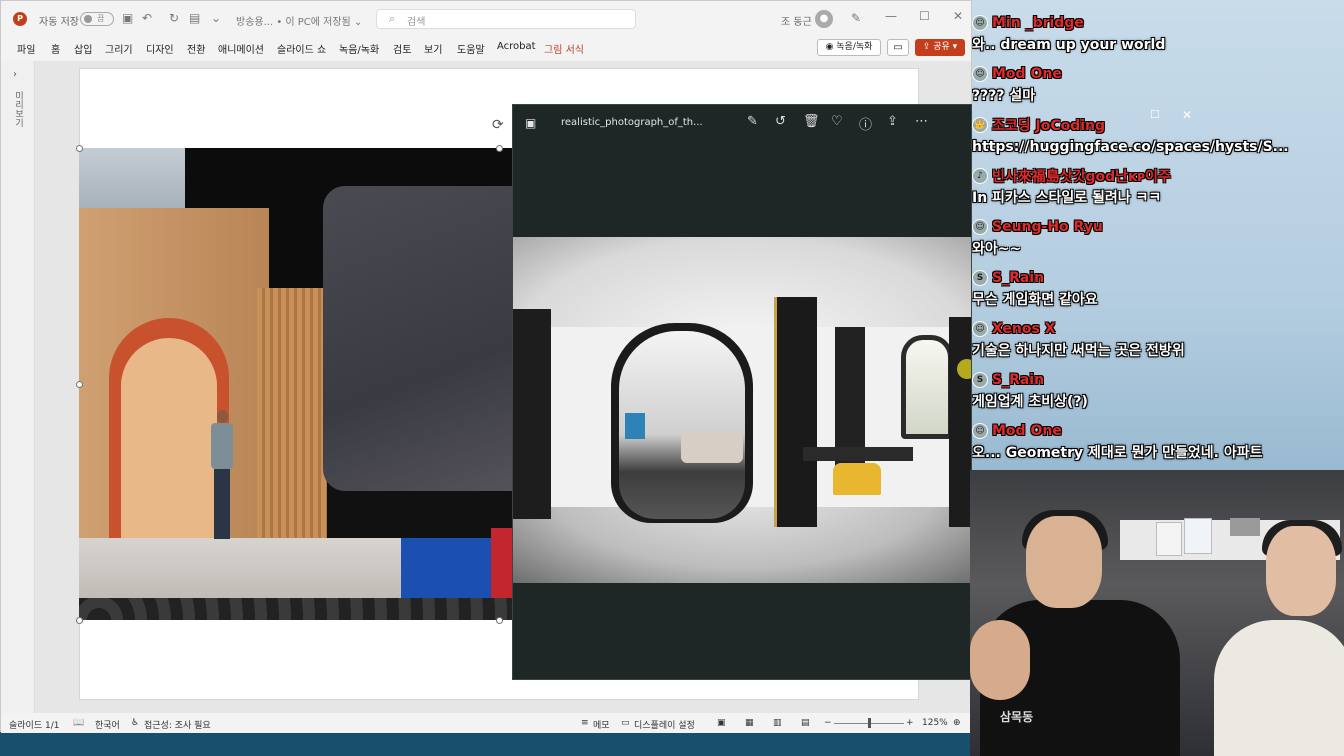  What do you see at coordinates (780, 121) in the screenshot?
I see `rotate-icon: ↺` at bounding box center [780, 121].